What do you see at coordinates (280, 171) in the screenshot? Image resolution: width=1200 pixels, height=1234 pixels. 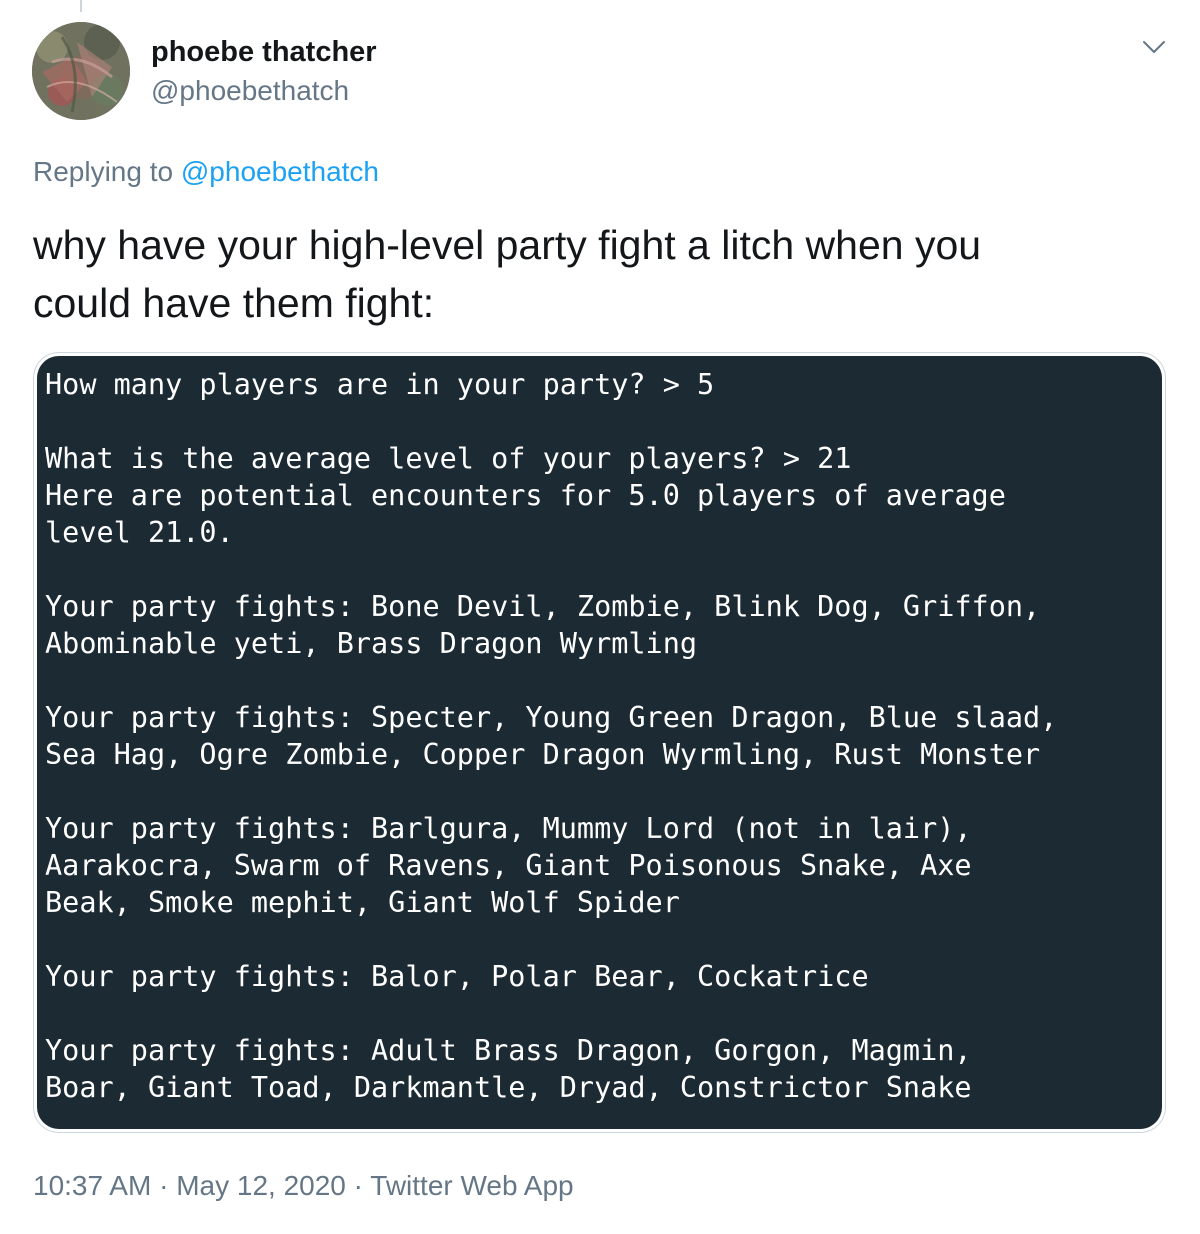 I see `replying-mention-link: @phoebethatch` at bounding box center [280, 171].